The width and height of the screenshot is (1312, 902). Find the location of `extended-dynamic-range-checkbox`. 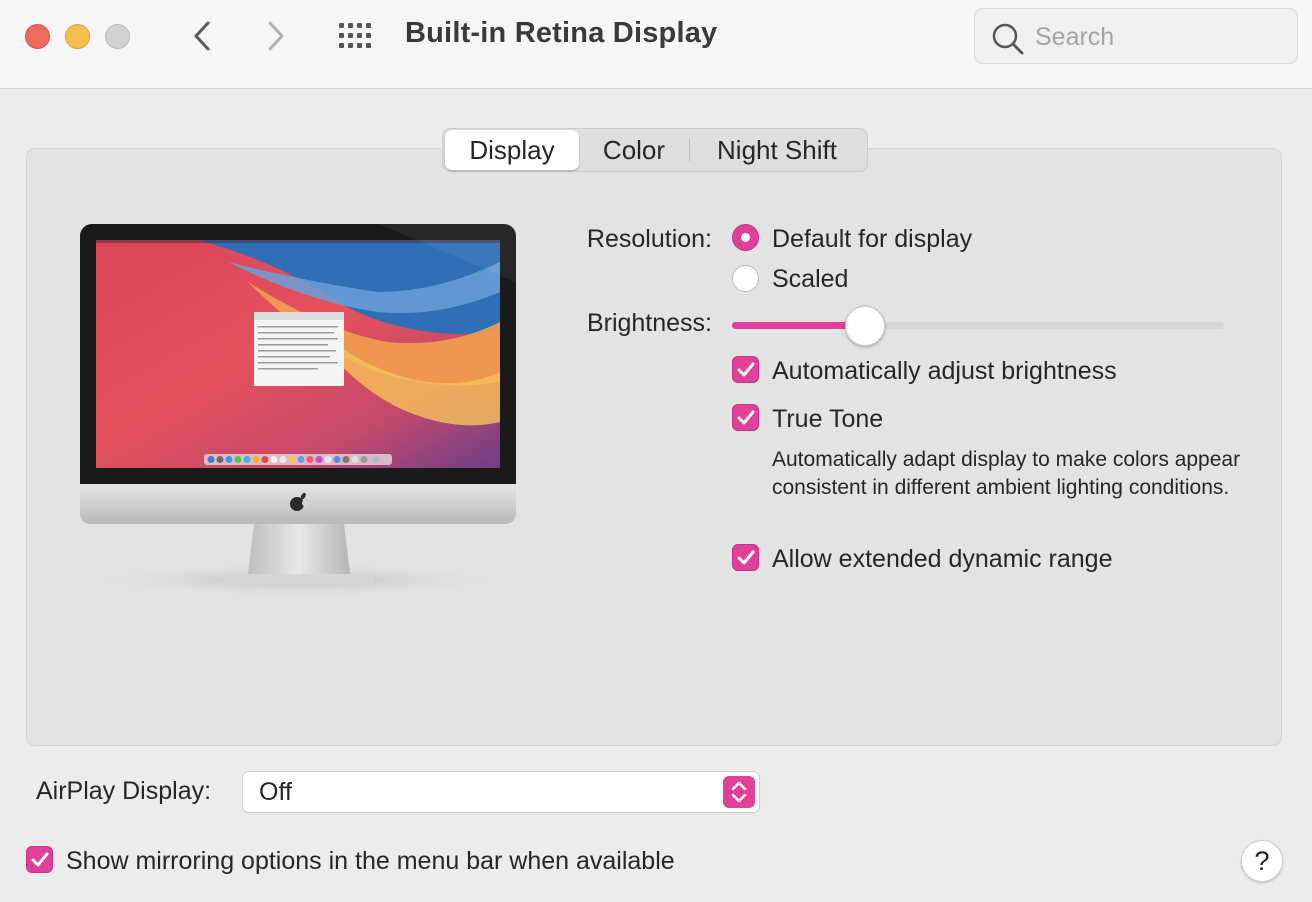

extended-dynamic-range-checkbox is located at coordinates (745, 557).